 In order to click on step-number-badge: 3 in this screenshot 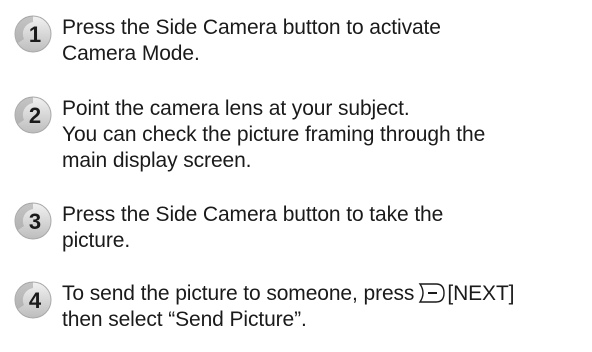, I will do `click(33, 221)`.